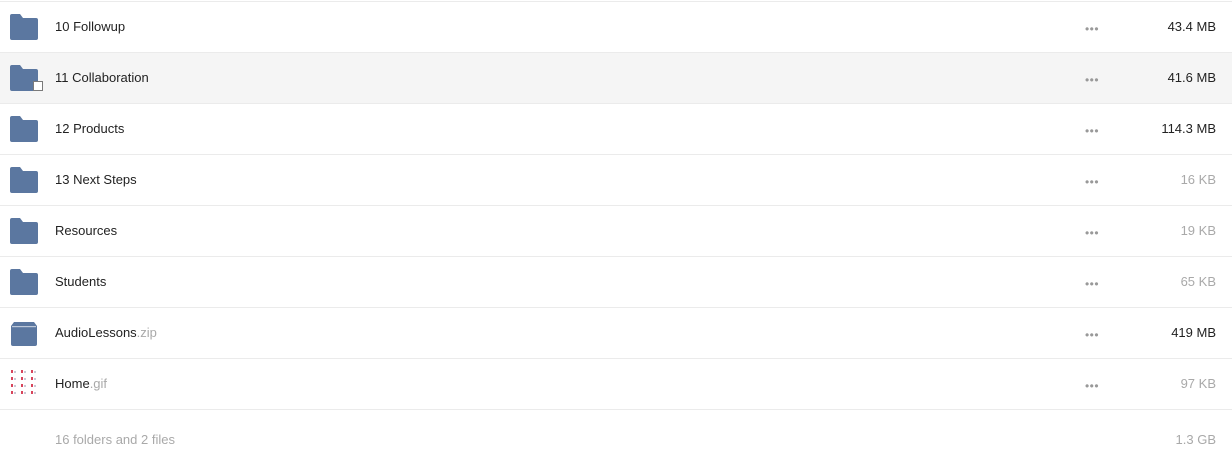  What do you see at coordinates (616, 281) in the screenshot?
I see `file-row: Students ••• 65 KB` at bounding box center [616, 281].